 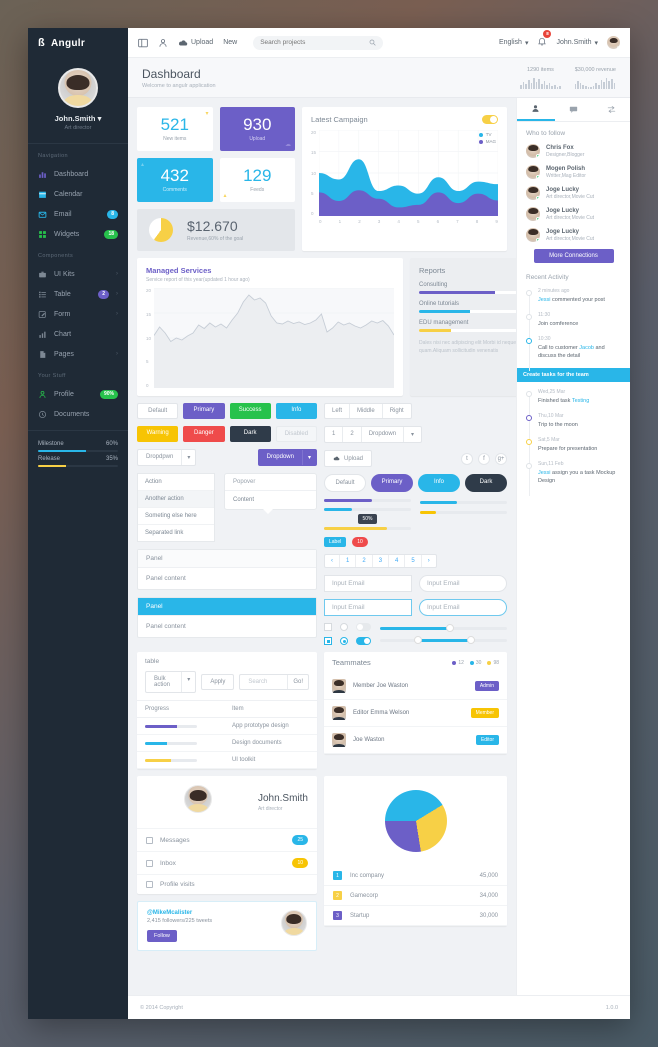 What do you see at coordinates (397, 411) in the screenshot?
I see `group-button: Right` at bounding box center [397, 411].